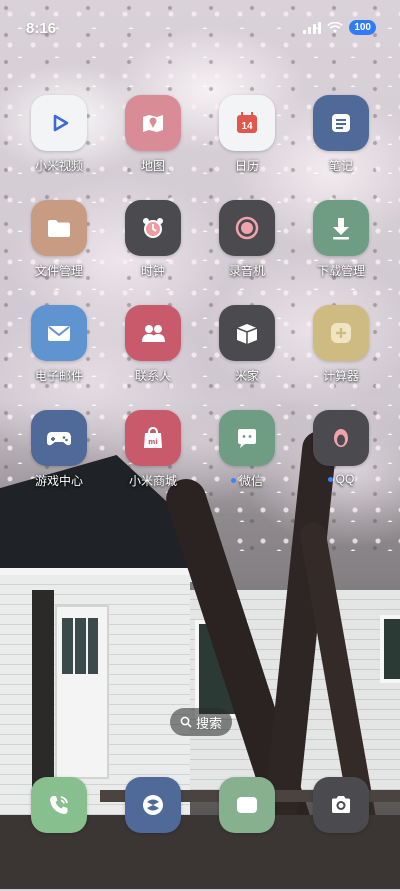  What do you see at coordinates (335, 27) in the screenshot?
I see `wifi-icon` at bounding box center [335, 27].